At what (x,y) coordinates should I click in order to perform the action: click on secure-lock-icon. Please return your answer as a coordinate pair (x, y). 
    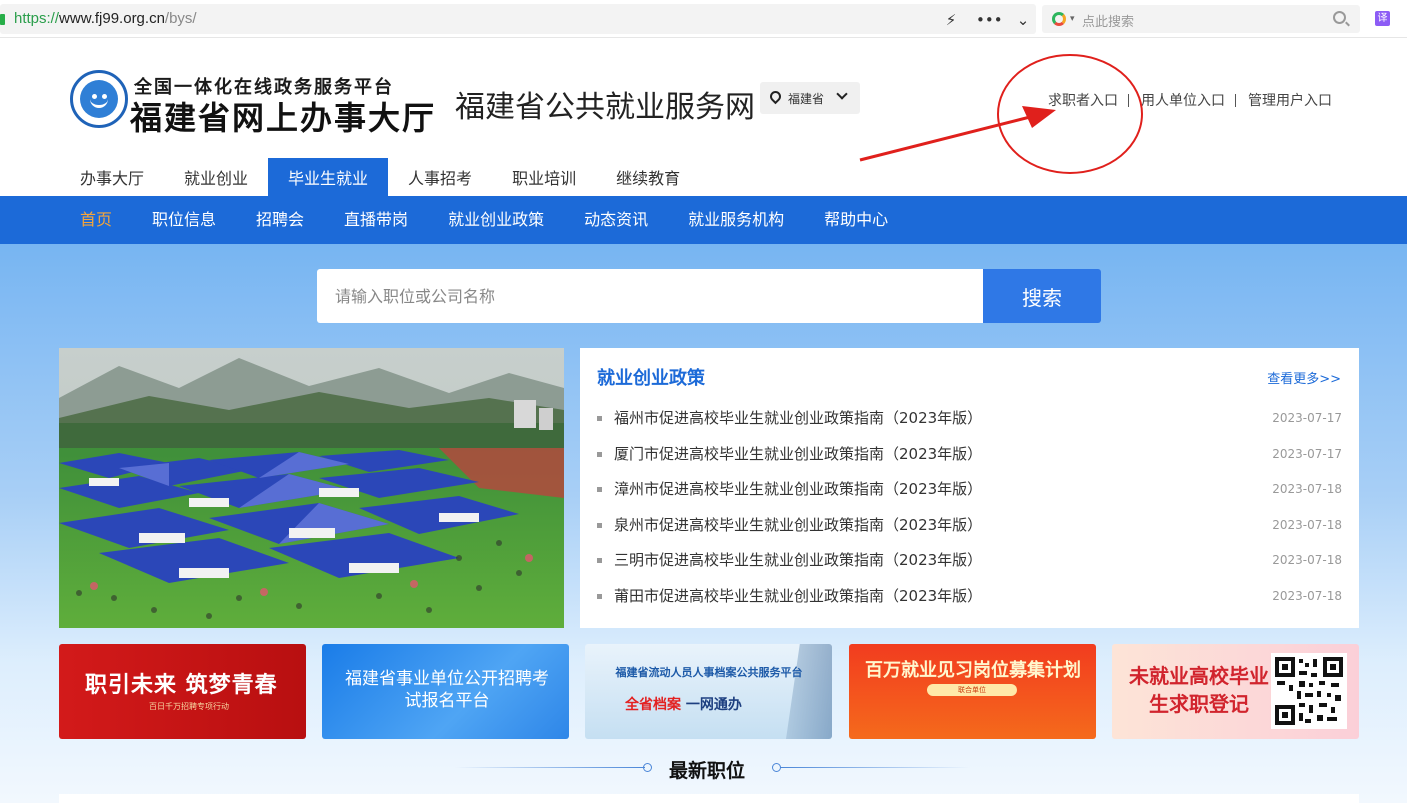
    Looking at the image, I should click on (2, 19).